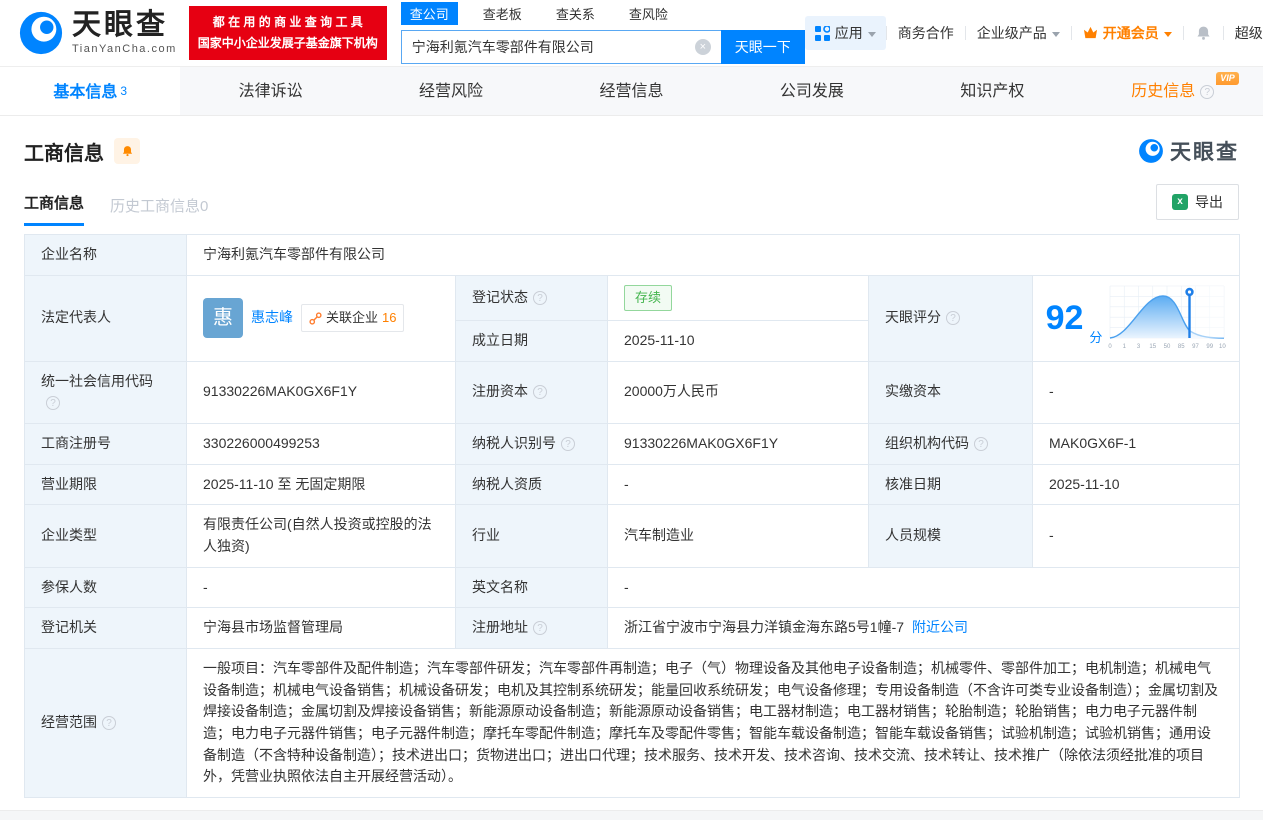 The width and height of the screenshot is (1263, 820). I want to click on label-text: 登记状态, so click(500, 296).